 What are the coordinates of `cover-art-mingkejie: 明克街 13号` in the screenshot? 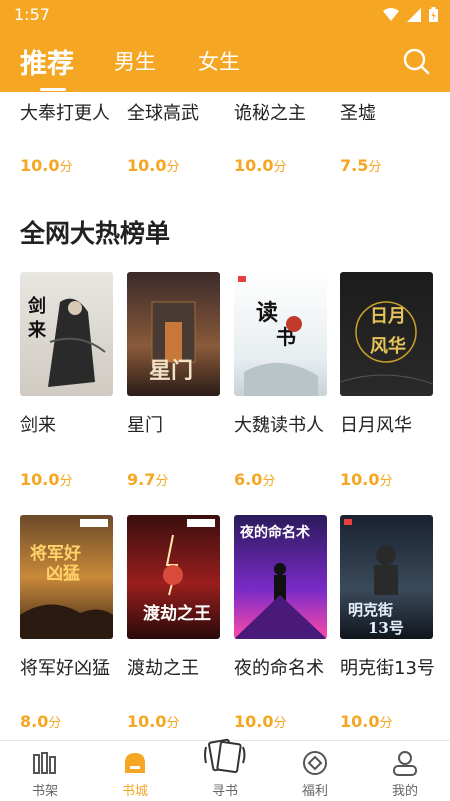 It's located at (374, 578).